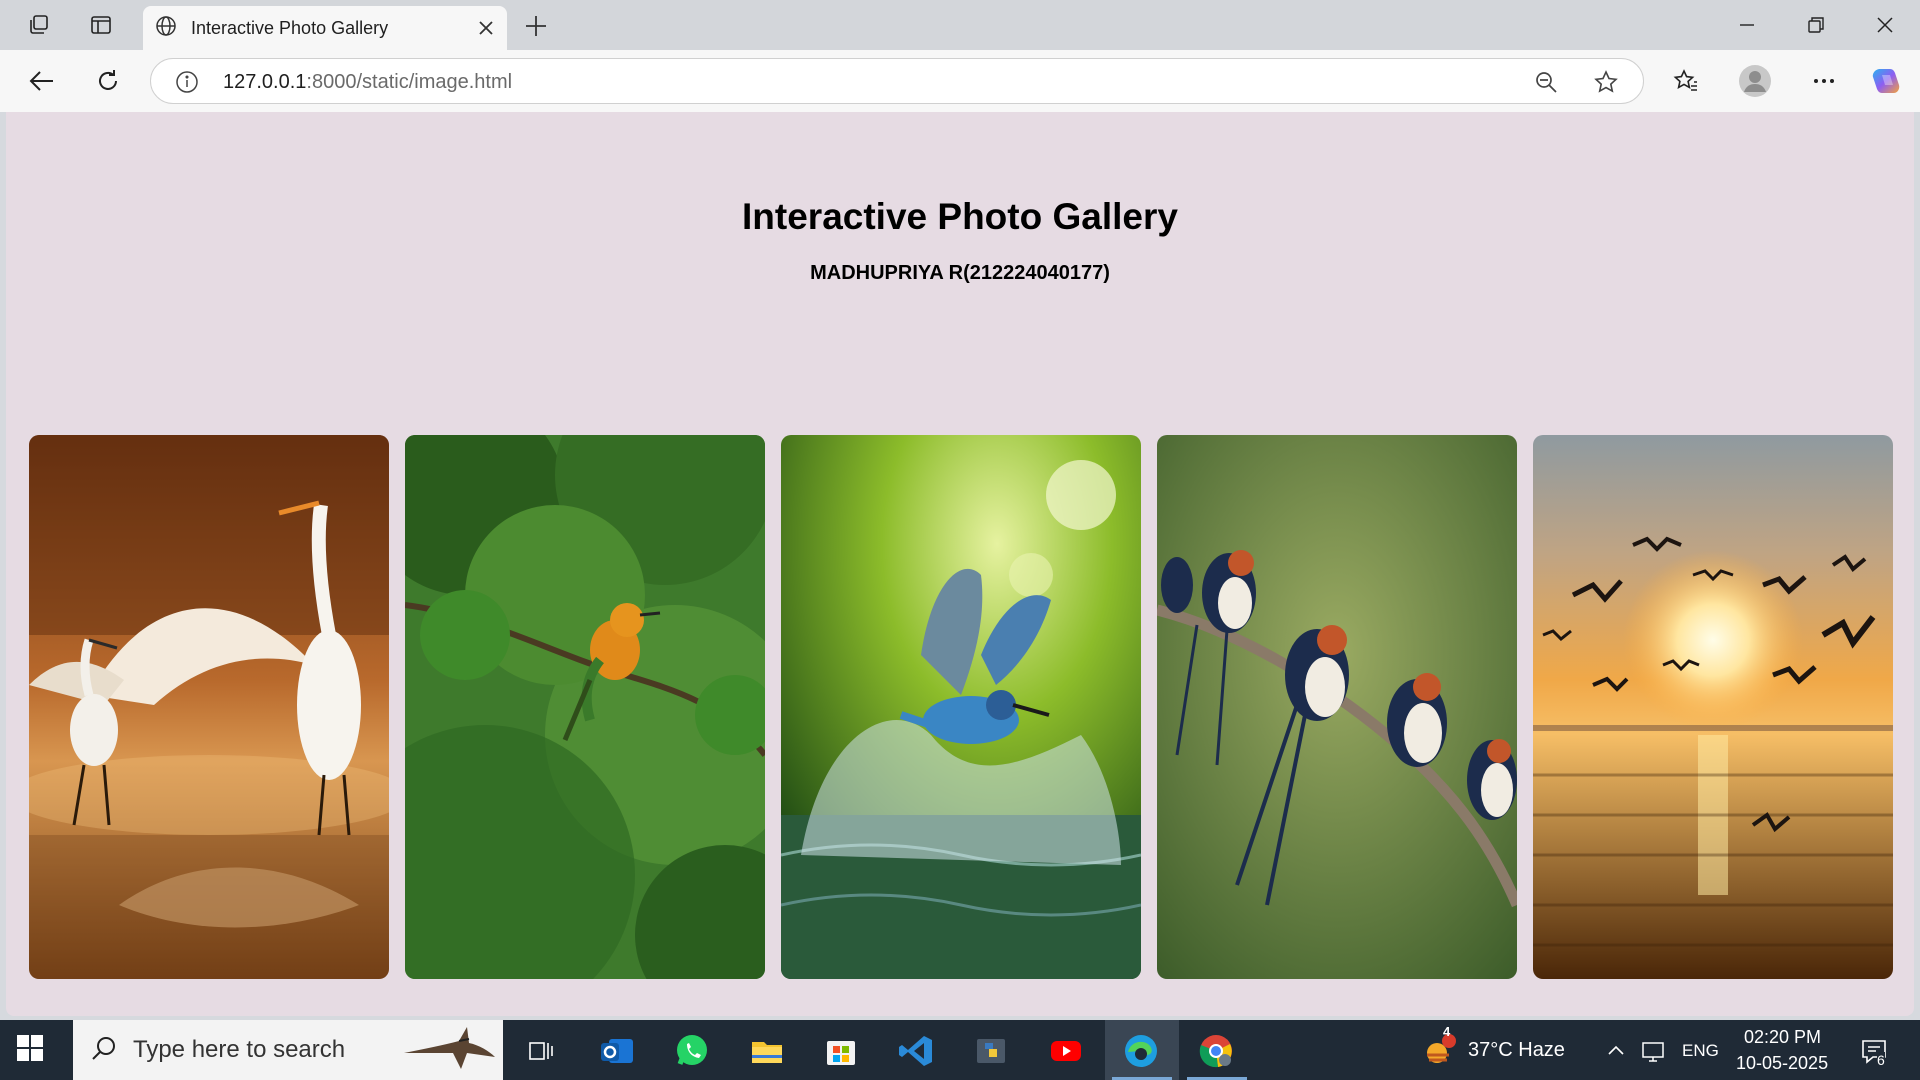  I want to click on vertical-tabs-icon, so click(101, 25).